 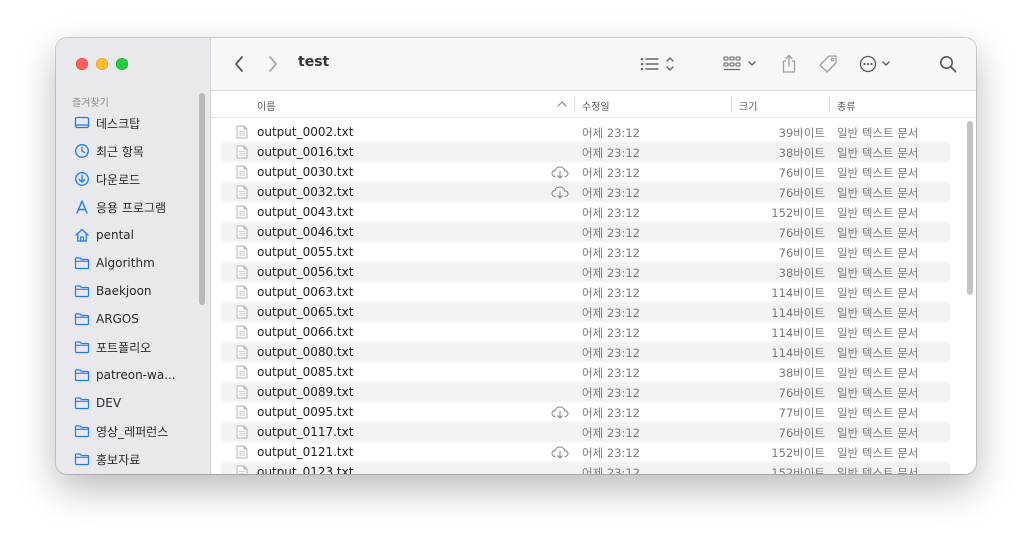 What do you see at coordinates (82, 207) in the screenshot?
I see `applications-icon` at bounding box center [82, 207].